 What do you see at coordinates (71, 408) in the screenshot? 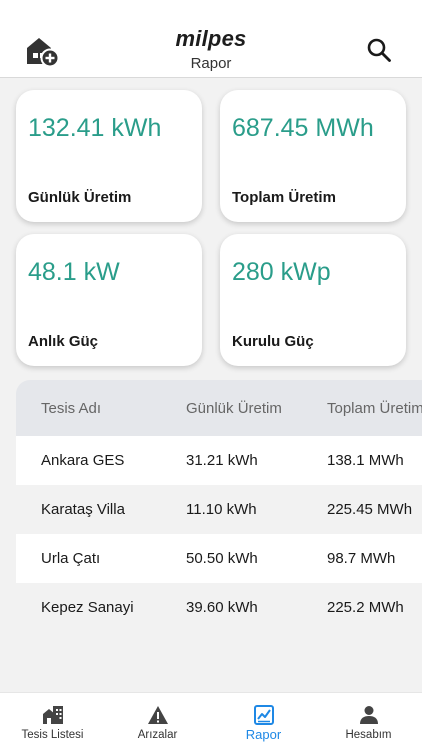
I see `column-header-facility: Tesis Adı` at bounding box center [71, 408].